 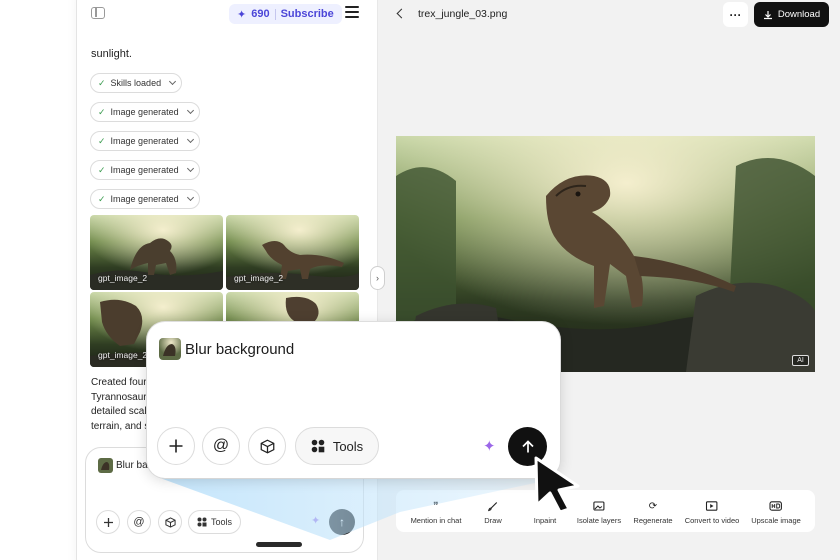 What do you see at coordinates (527, 445) in the screenshot?
I see `arrow-up-icon` at bounding box center [527, 445].